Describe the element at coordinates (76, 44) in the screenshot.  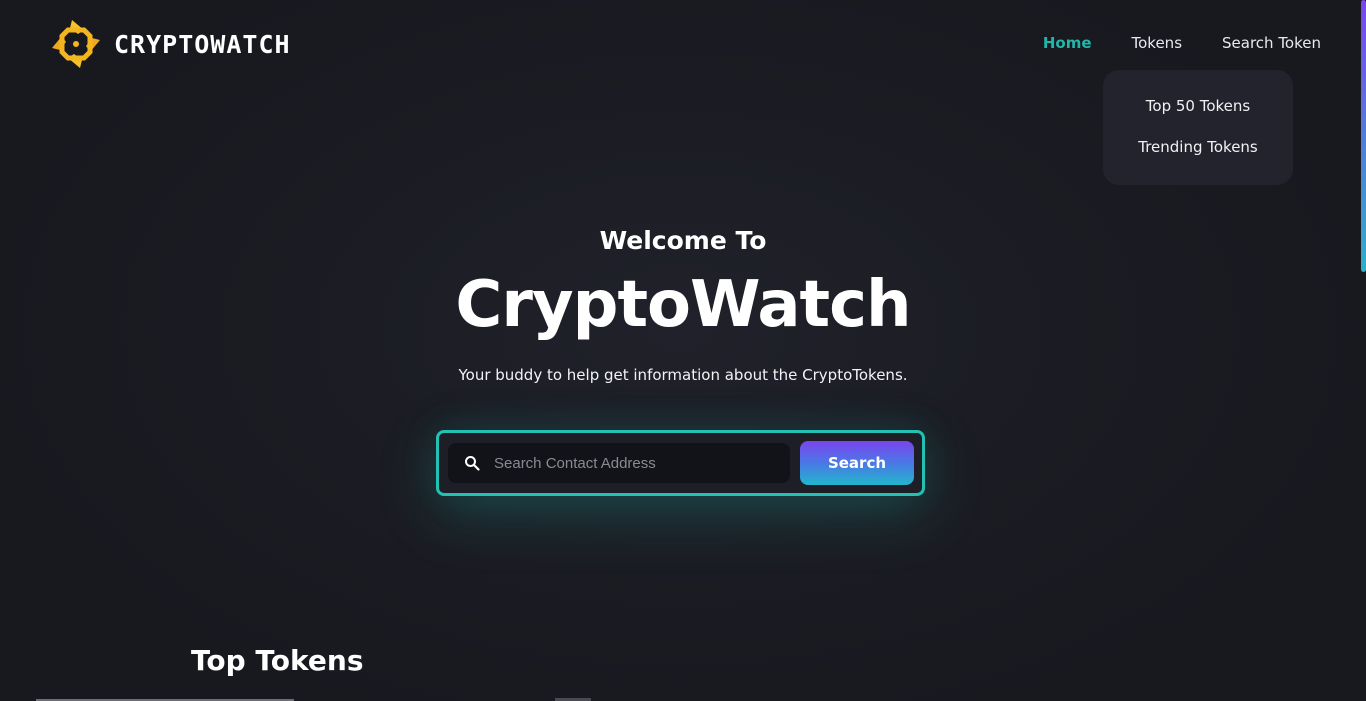
I see `cryptowatch-logo-icon` at that location.